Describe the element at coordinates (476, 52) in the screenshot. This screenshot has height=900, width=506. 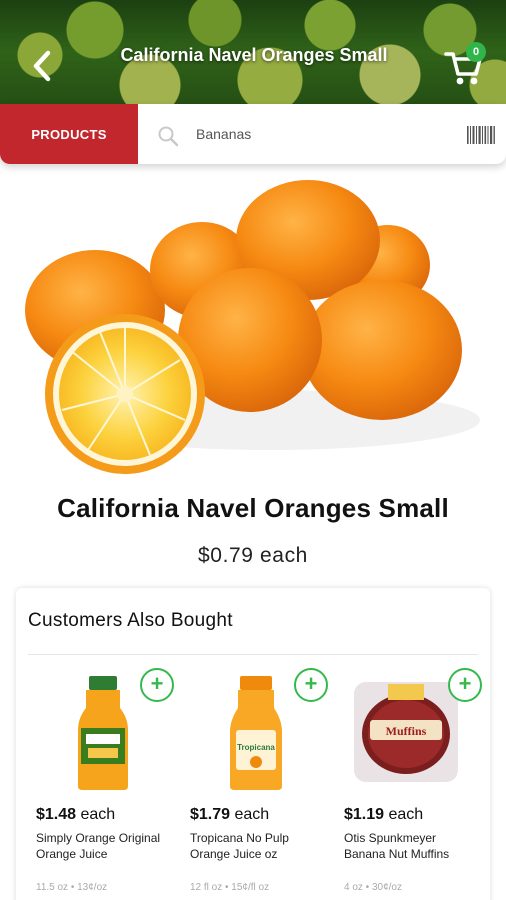
I see `cart-count-badge: 0` at that location.